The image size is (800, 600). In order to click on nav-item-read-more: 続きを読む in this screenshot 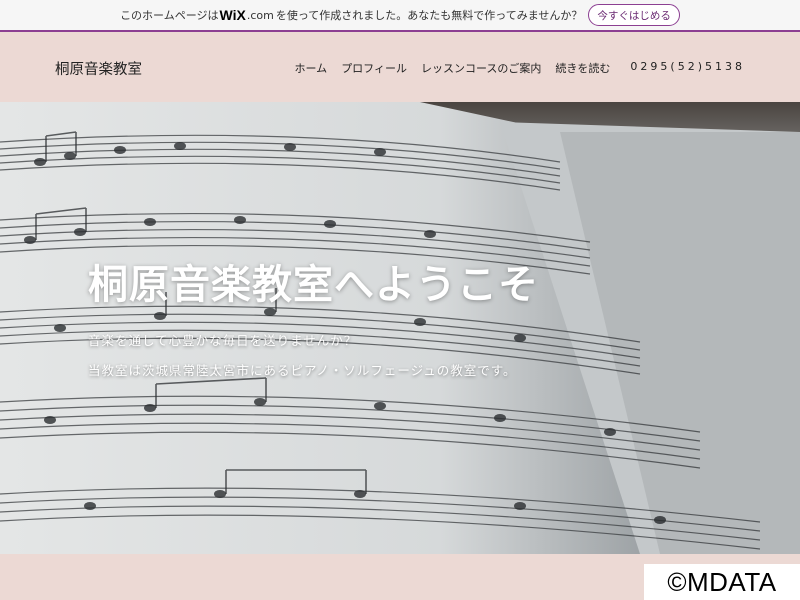, I will do `click(582, 68)`.